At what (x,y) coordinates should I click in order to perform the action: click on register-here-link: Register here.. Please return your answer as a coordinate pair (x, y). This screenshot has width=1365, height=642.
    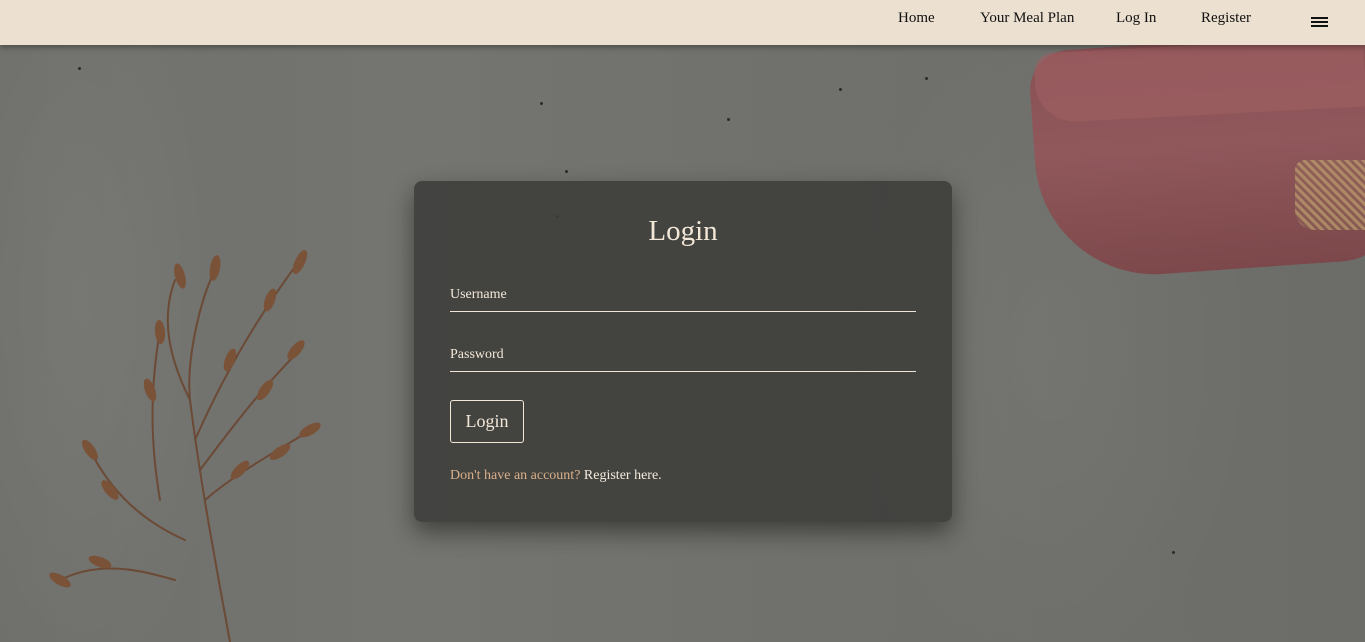
    Looking at the image, I should click on (623, 475).